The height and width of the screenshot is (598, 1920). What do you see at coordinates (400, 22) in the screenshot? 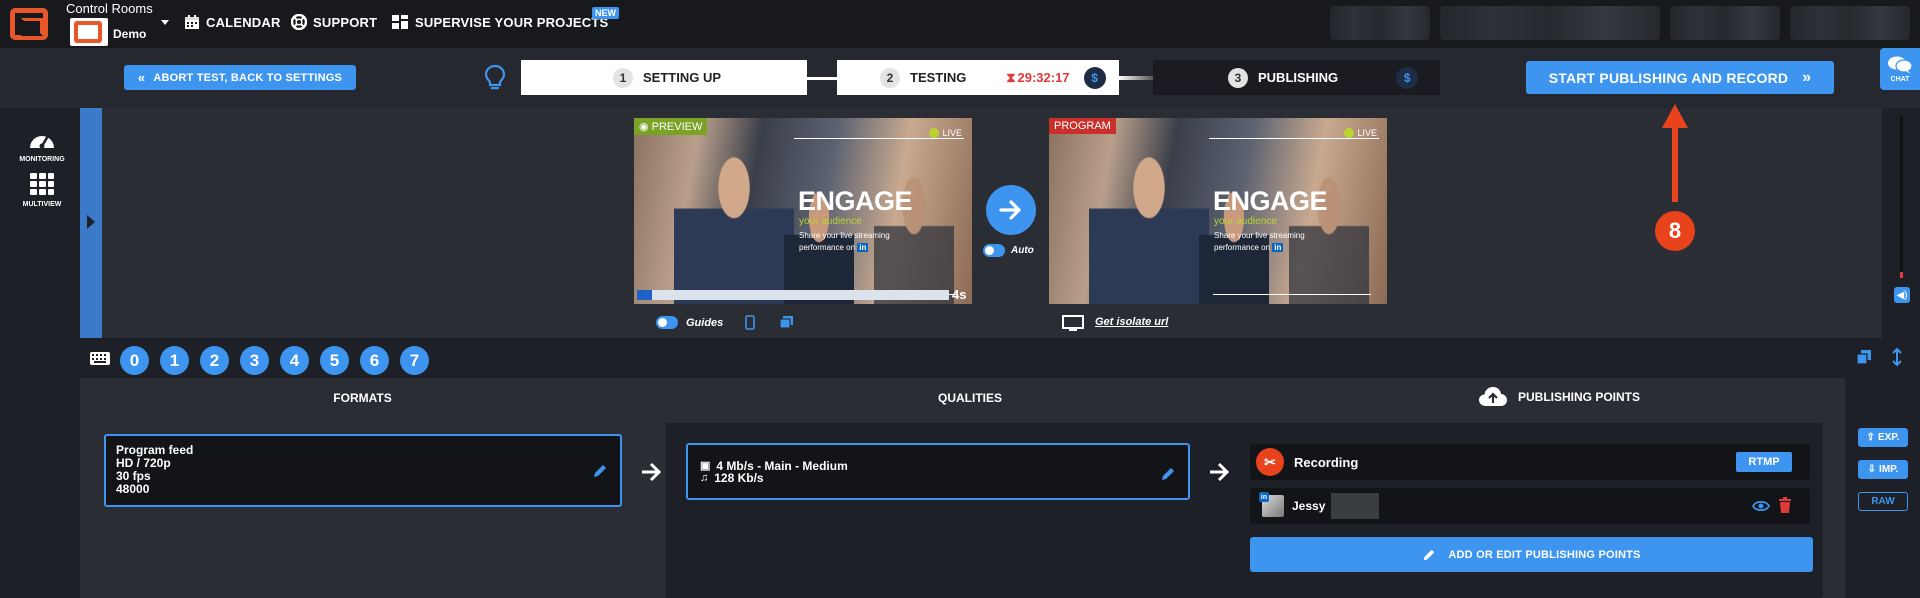
I see `dashboard-icon` at bounding box center [400, 22].